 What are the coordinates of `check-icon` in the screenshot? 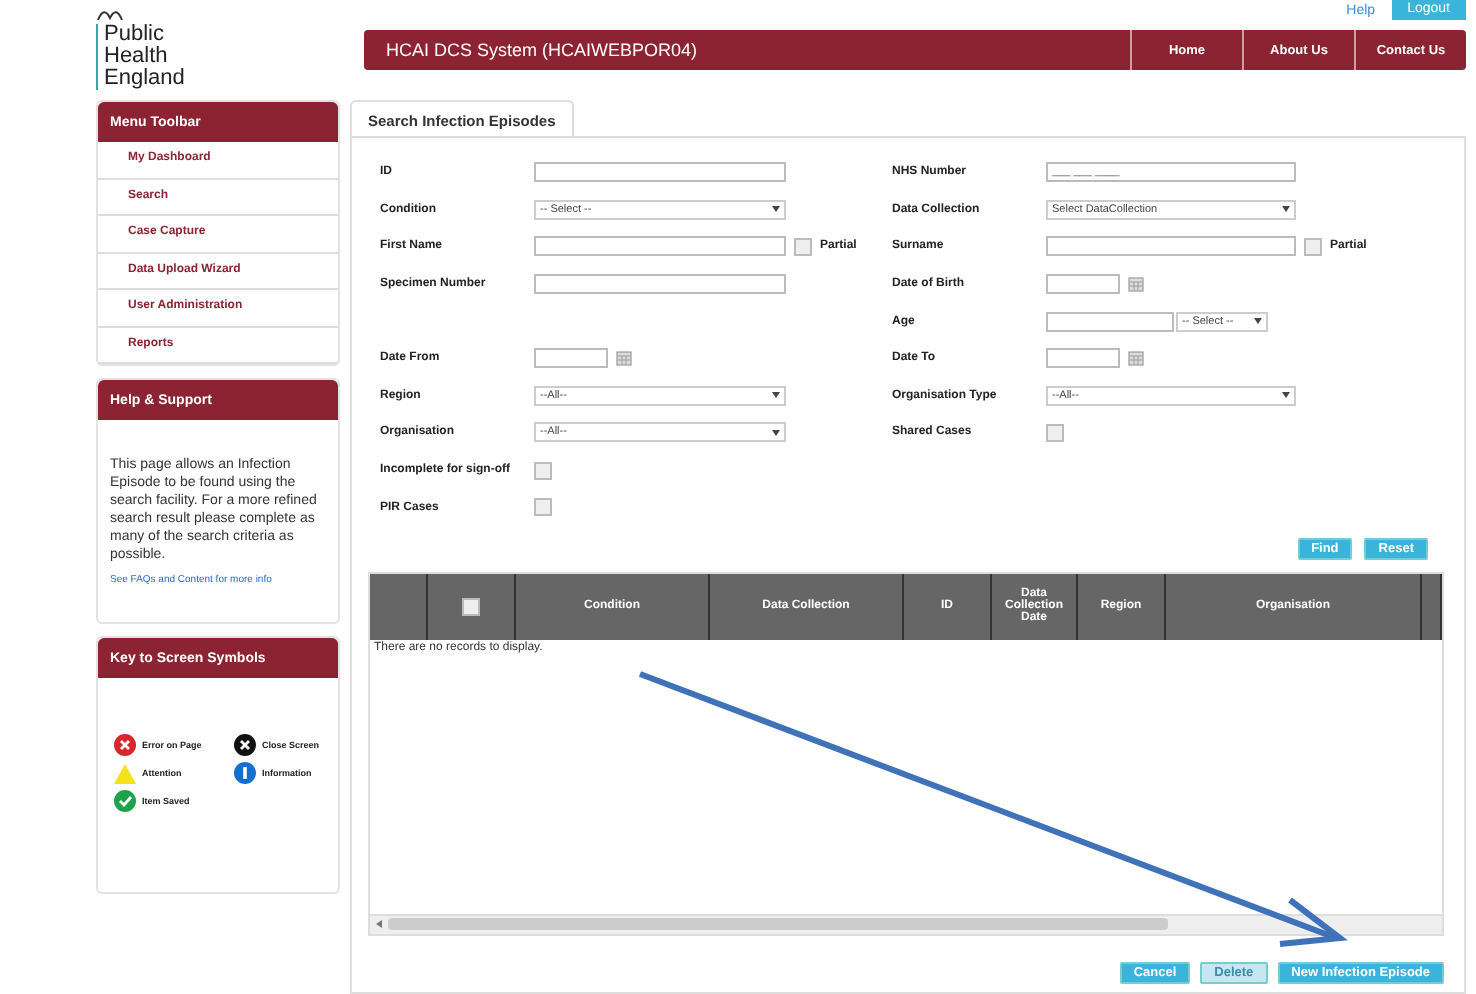 It's located at (125, 801).